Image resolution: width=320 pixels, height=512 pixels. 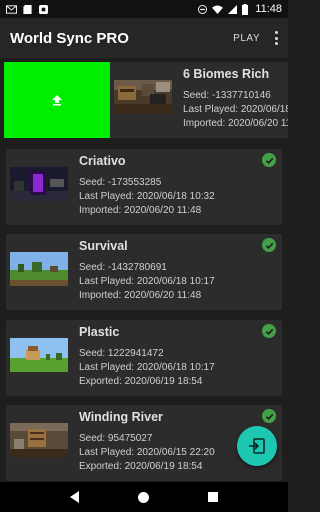 What do you see at coordinates (218, 9) in the screenshot?
I see `wifi-icon` at bounding box center [218, 9].